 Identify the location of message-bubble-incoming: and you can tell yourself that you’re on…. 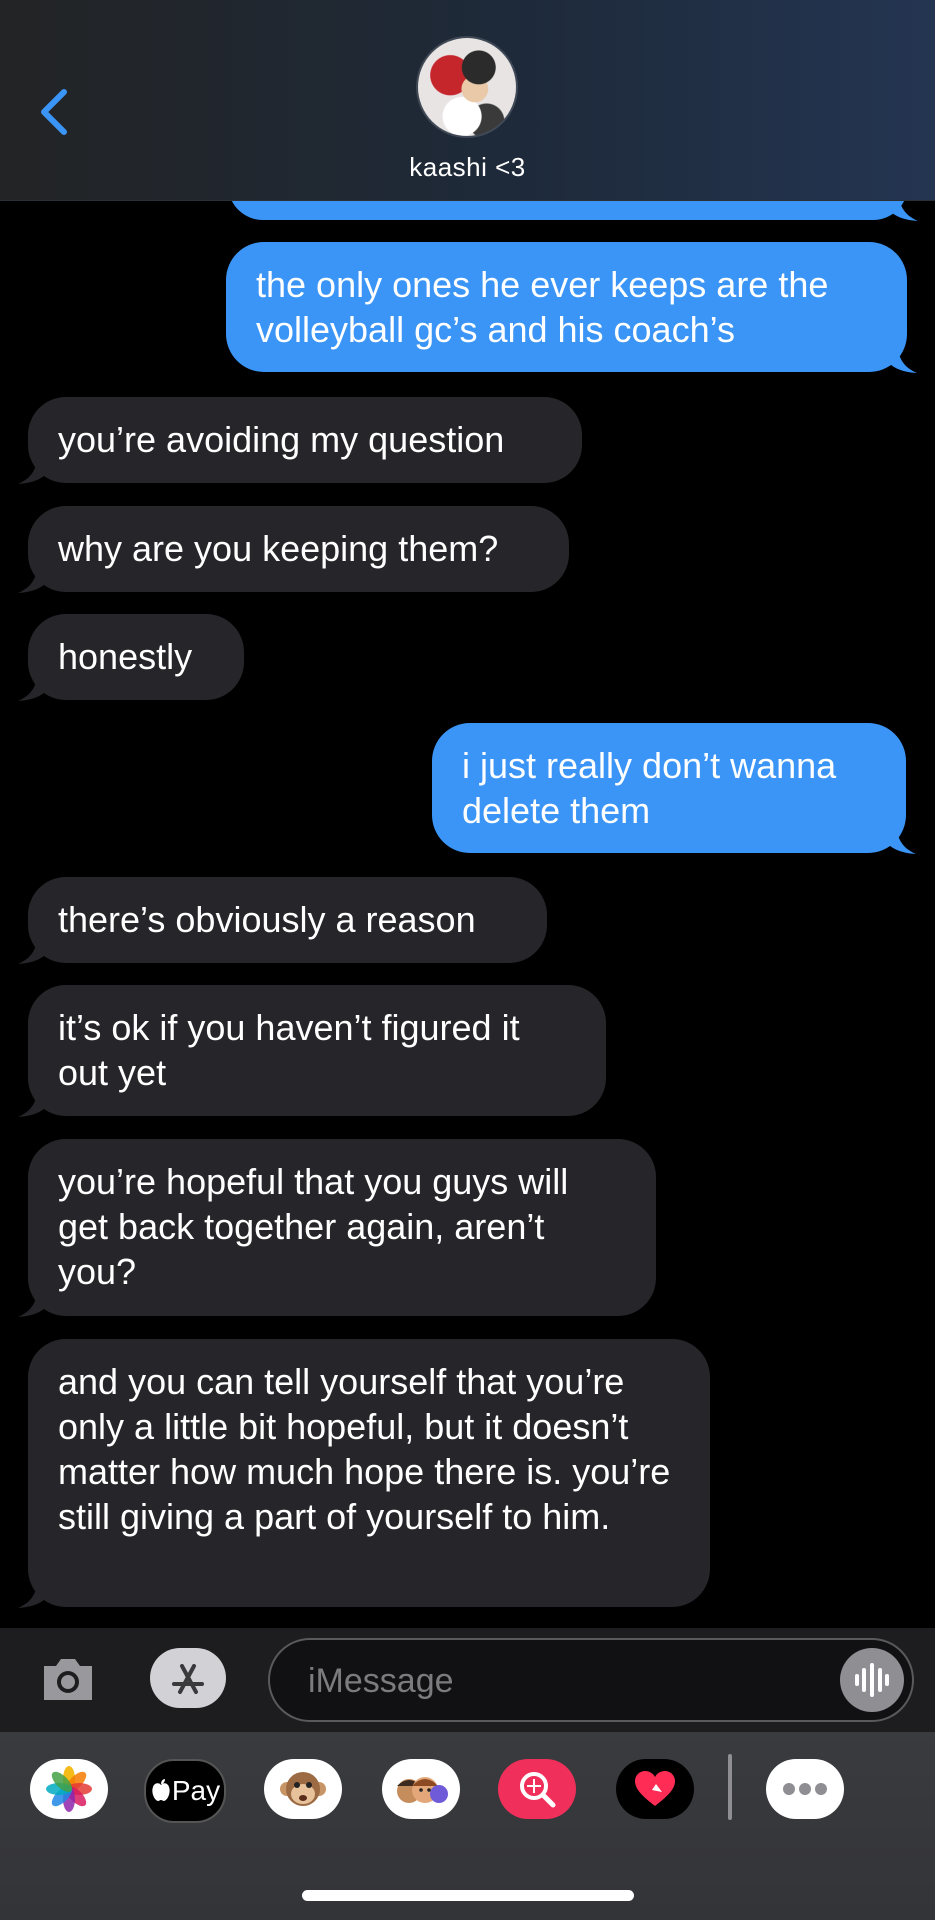
(364, 1473).